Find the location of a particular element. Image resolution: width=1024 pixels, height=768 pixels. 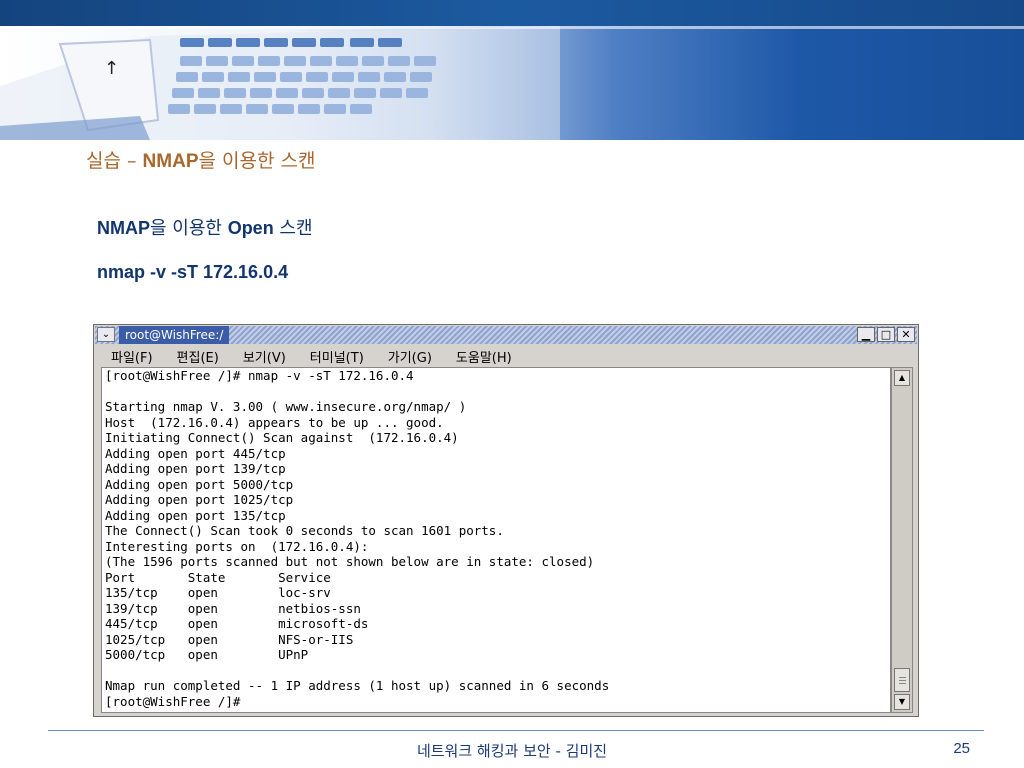

terminal-line: Port State Service is located at coordinates (218, 577).